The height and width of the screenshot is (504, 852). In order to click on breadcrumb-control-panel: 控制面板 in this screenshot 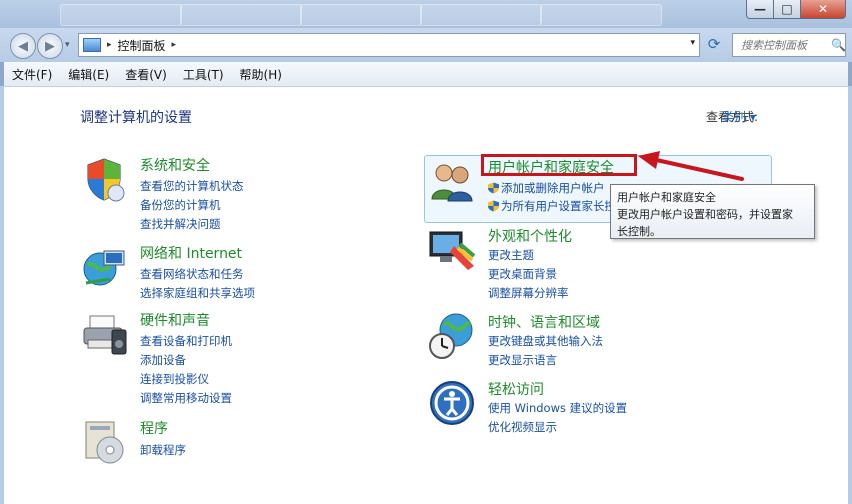, I will do `click(142, 45)`.